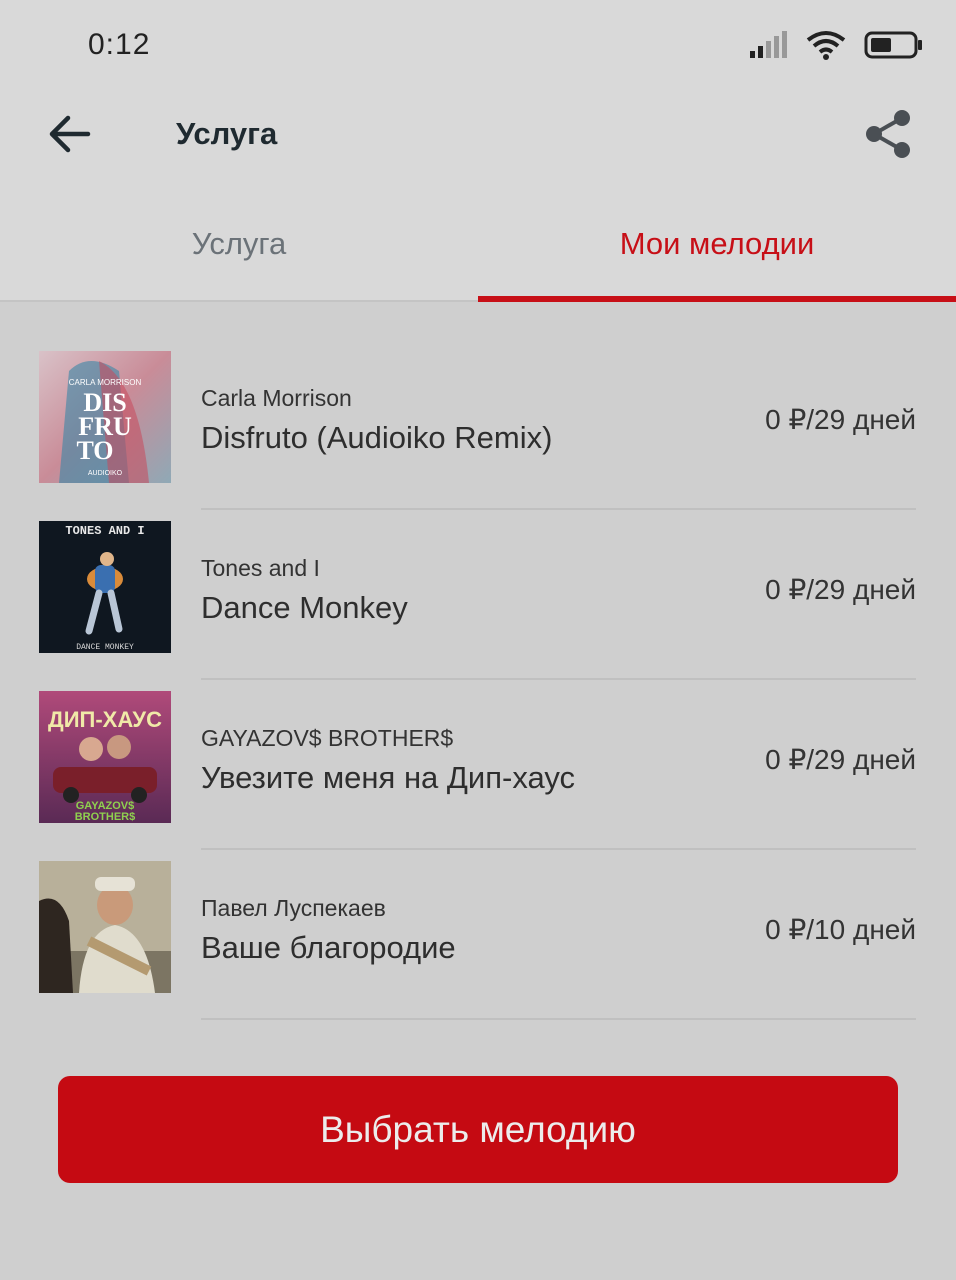 The height and width of the screenshot is (1280, 956). I want to click on back-arrow-icon, so click(70, 134).